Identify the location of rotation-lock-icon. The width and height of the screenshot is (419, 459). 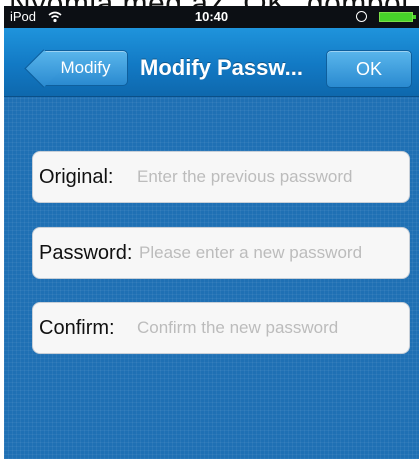
(361, 16).